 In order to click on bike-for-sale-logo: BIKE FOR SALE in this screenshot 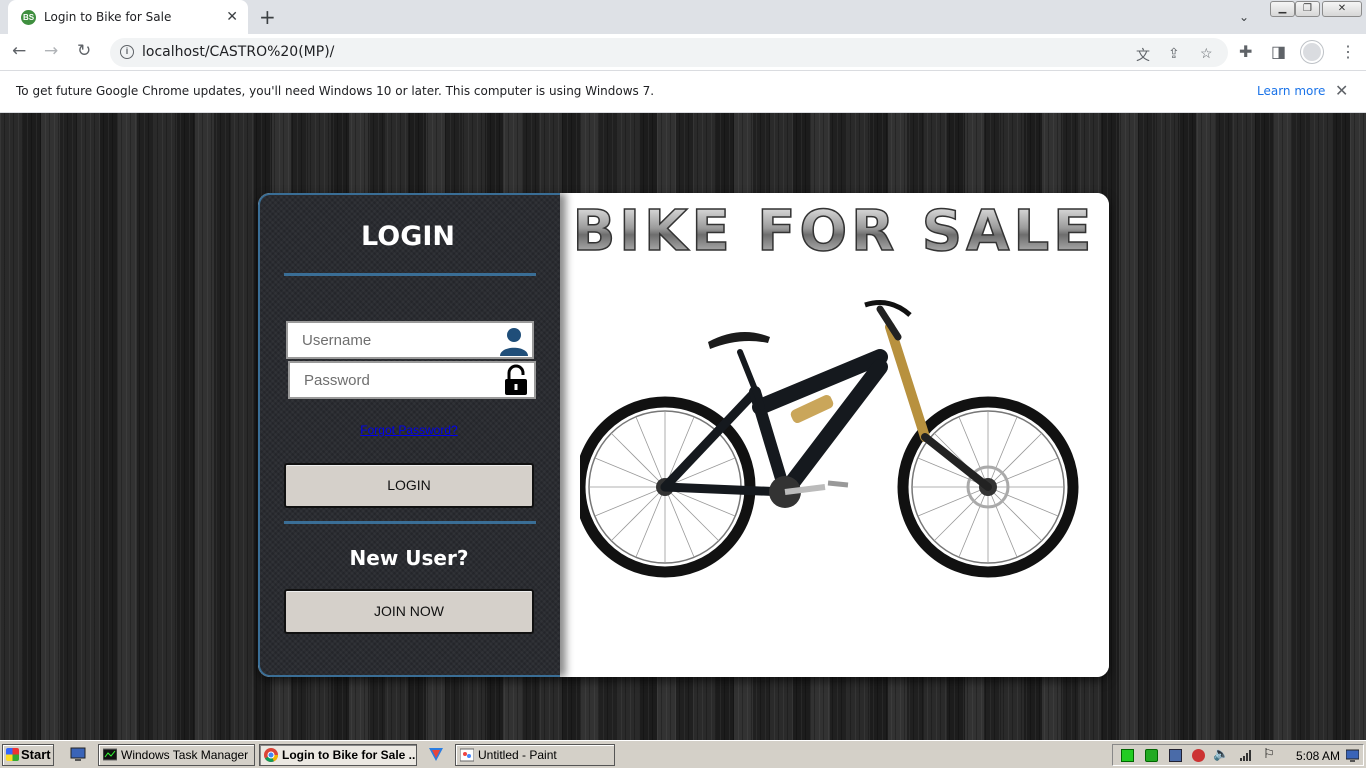, I will do `click(834, 231)`.